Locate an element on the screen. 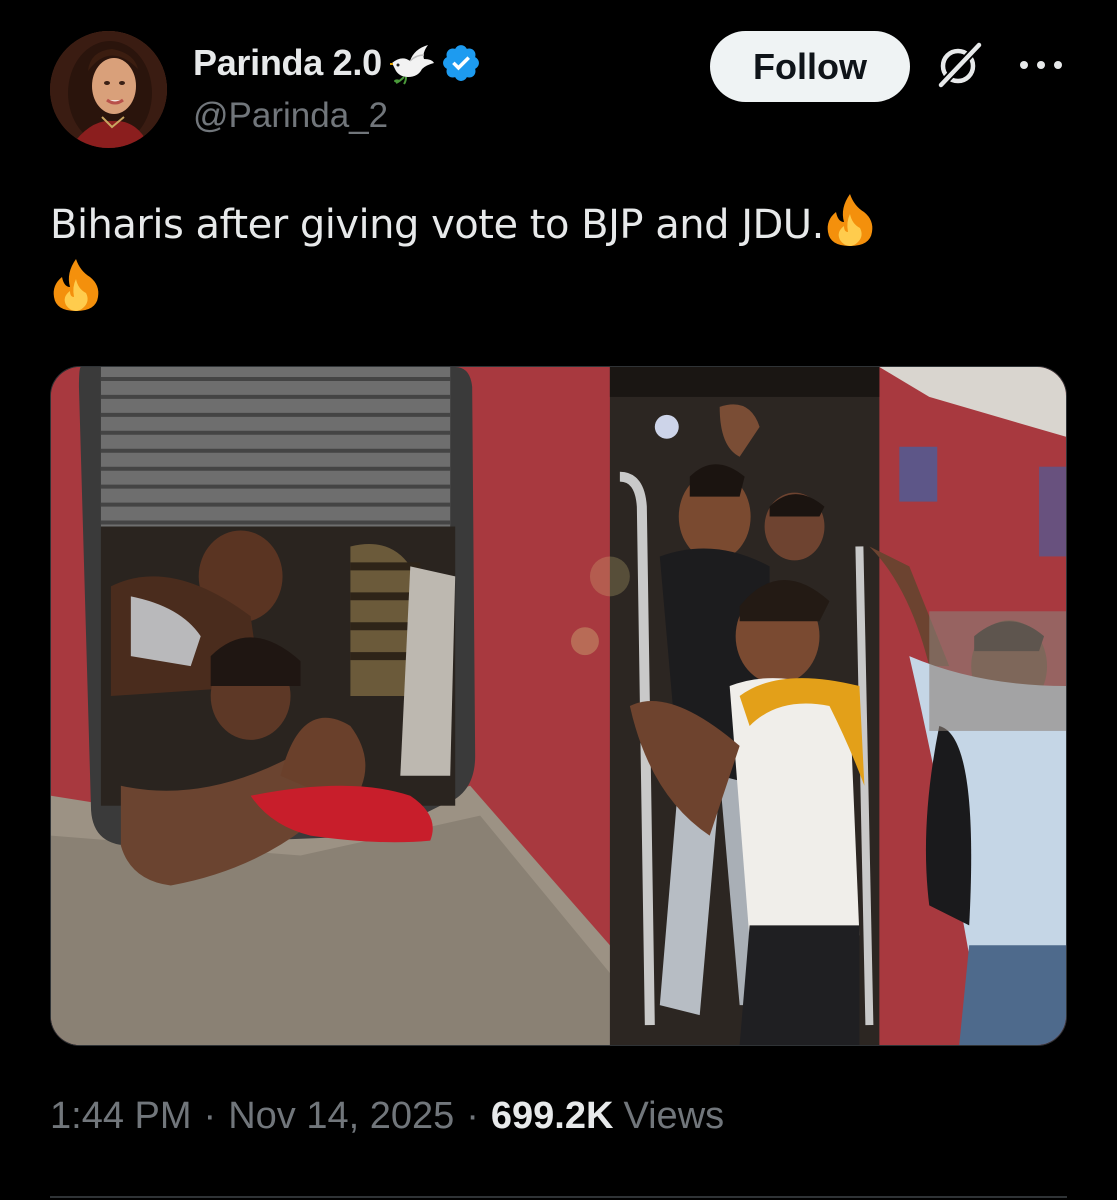 This screenshot has height=1200, width=1117. views-count: 699.2K is located at coordinates (552, 1116).